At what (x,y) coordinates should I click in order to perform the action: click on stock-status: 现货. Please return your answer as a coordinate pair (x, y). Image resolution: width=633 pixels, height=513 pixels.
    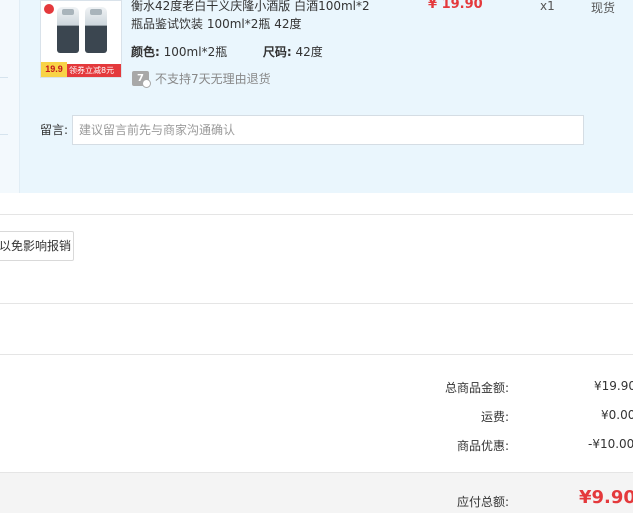
    Looking at the image, I should click on (603, 8).